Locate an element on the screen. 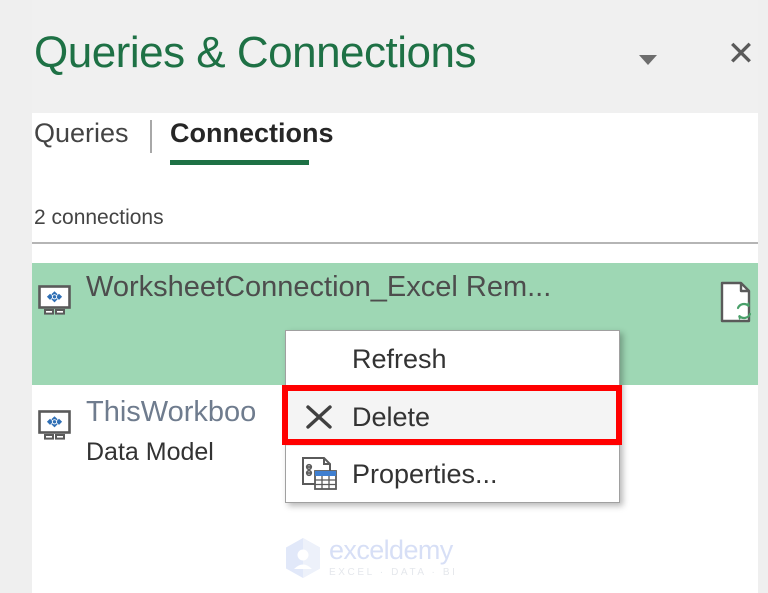  refresh-document-icon is located at coordinates (736, 302).